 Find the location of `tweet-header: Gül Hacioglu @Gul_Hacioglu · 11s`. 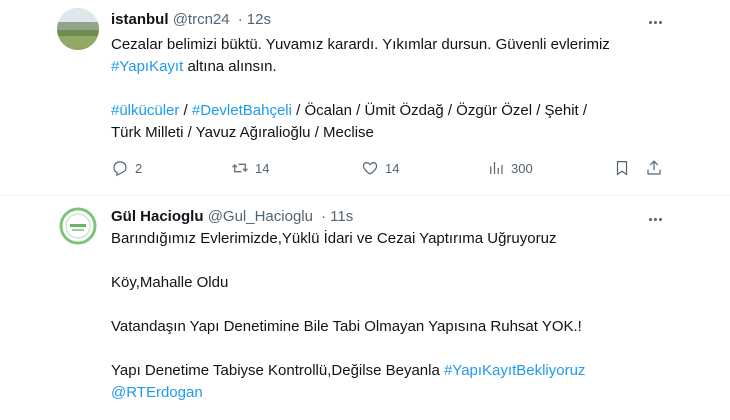

tweet-header: Gül Hacioglu @Gul_Hacioglu · 11s is located at coordinates (232, 216).